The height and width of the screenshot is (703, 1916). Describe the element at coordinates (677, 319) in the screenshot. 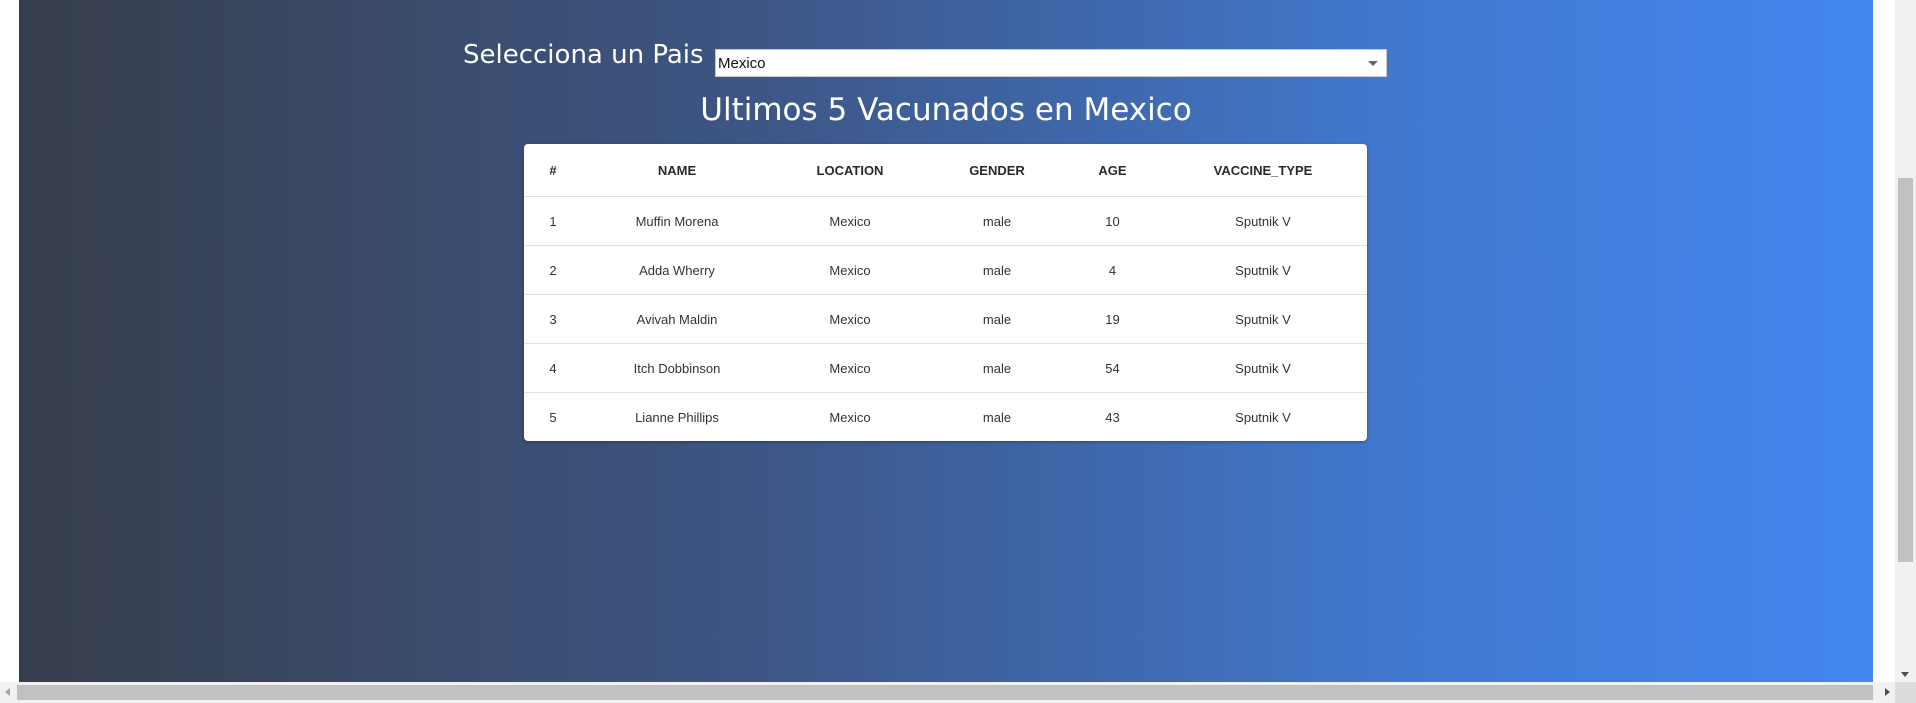

I see `cell-name: Avivah Maldin` at that location.